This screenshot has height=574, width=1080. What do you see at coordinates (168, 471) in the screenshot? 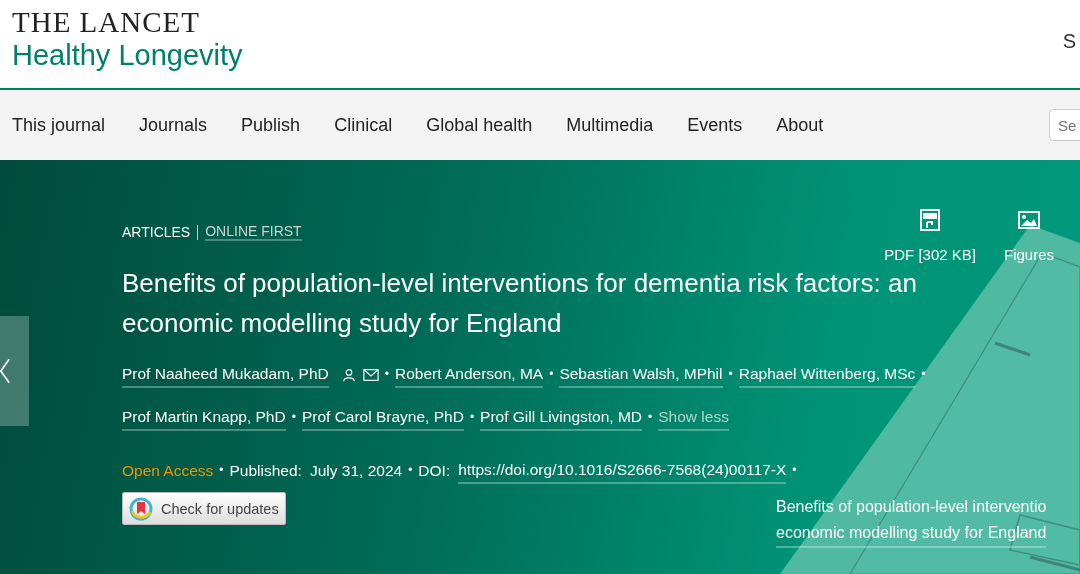
I see `open-access-label: Open Access` at bounding box center [168, 471].